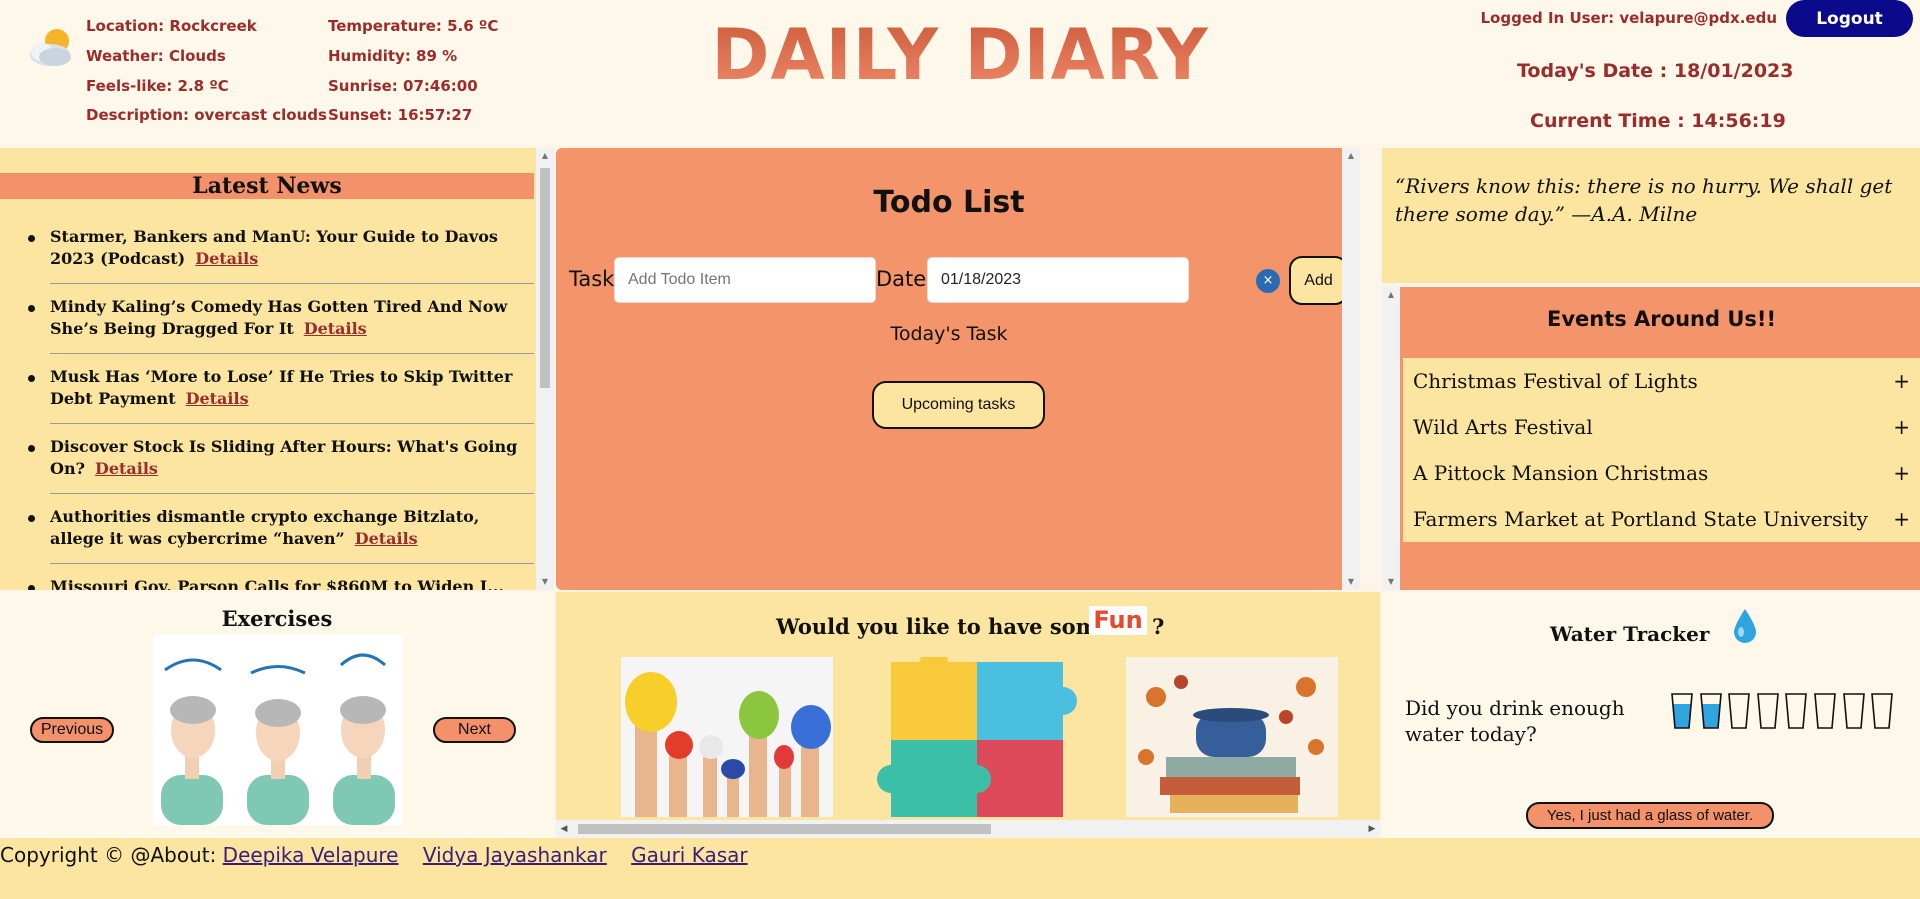 This screenshot has height=899, width=1920. What do you see at coordinates (1391, 438) in the screenshot?
I see `events-scrollbar: ▲ ▼` at bounding box center [1391, 438].